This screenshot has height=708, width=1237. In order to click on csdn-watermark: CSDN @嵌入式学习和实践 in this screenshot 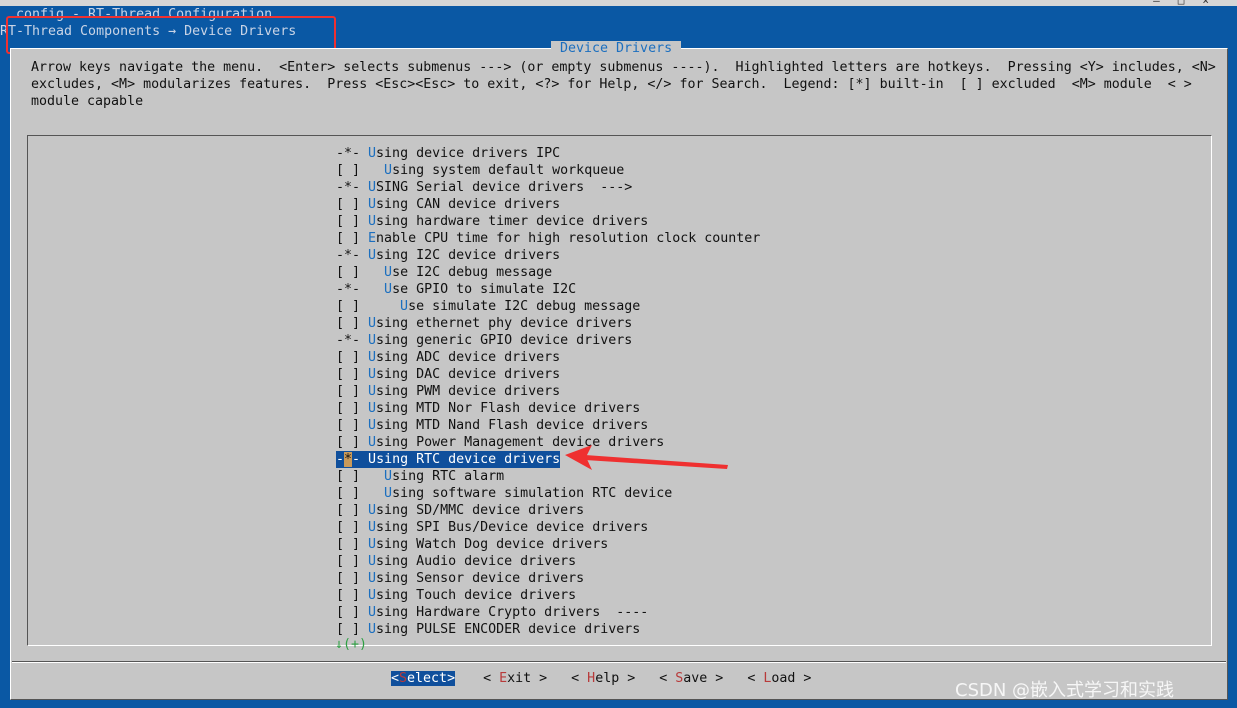, I will do `click(1065, 690)`.